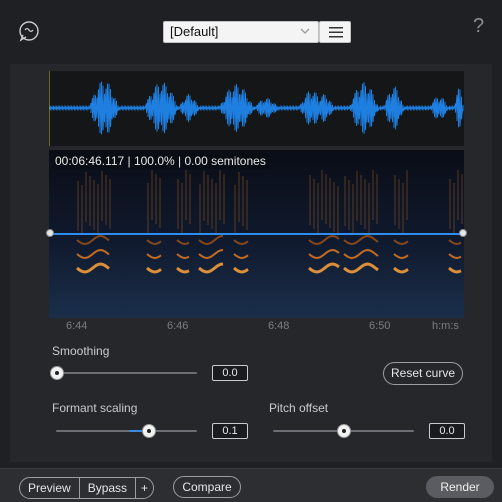  What do you see at coordinates (230, 373) in the screenshot?
I see `smoothing-value: 0.0` at bounding box center [230, 373].